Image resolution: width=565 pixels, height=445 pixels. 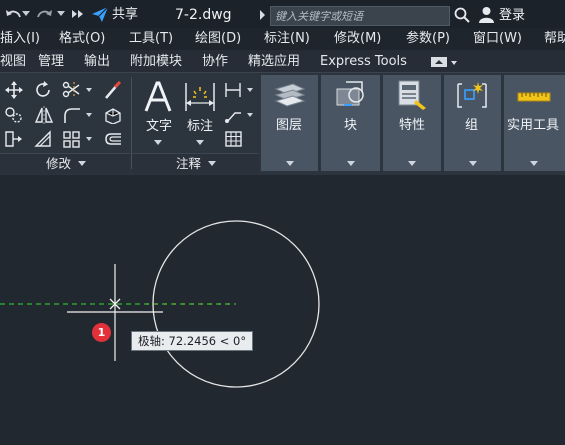 What do you see at coordinates (533, 125) in the screenshot?
I see `utilities-panel-label: 实用工具` at bounding box center [533, 125].